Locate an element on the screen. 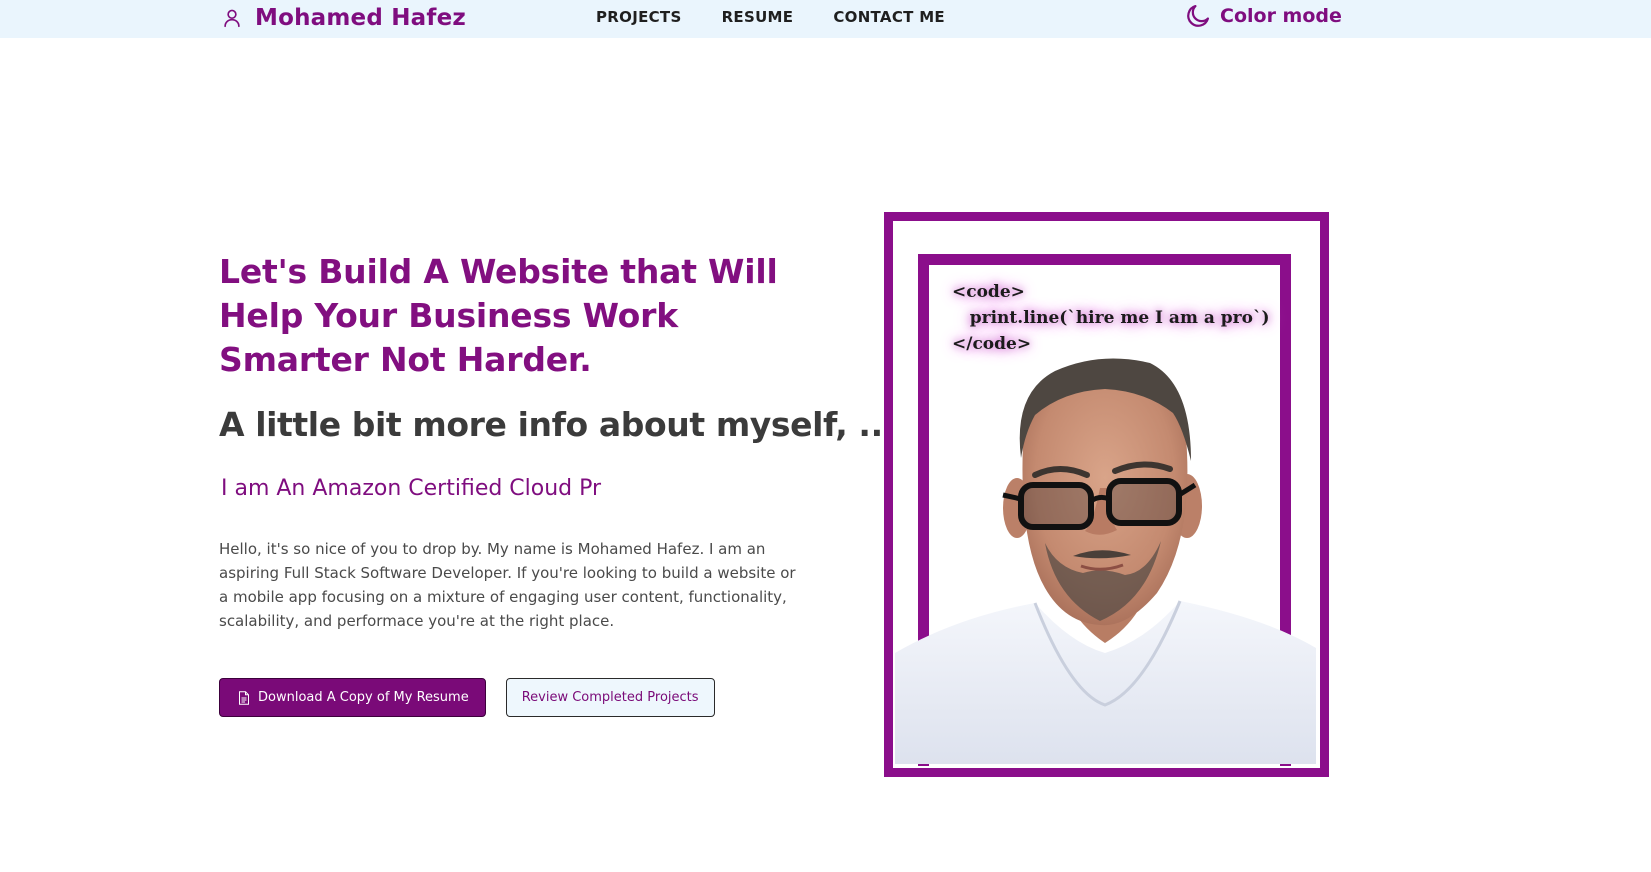 This screenshot has height=872, width=1651. brand-link: Mohamed Hafez is located at coordinates (343, 18).